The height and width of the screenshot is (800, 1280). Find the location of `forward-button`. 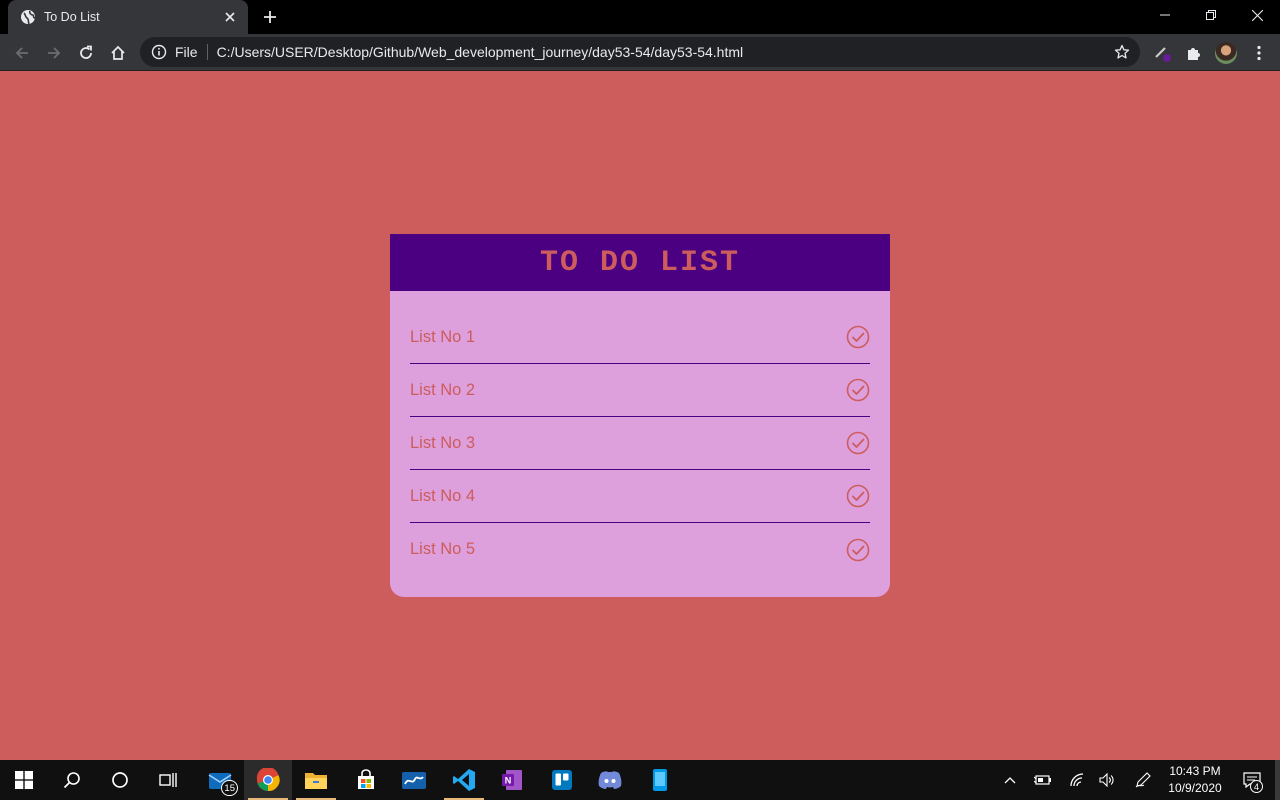

forward-button is located at coordinates (54, 53).